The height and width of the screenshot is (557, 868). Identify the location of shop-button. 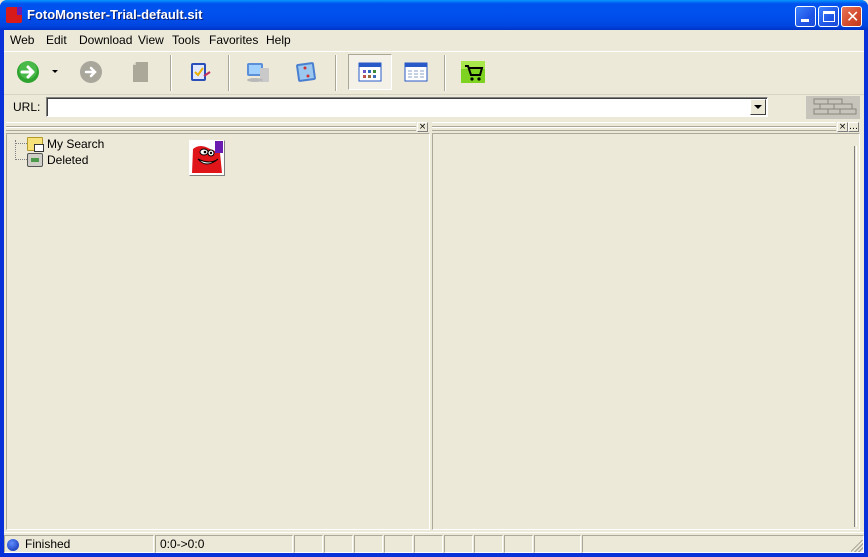
(473, 72).